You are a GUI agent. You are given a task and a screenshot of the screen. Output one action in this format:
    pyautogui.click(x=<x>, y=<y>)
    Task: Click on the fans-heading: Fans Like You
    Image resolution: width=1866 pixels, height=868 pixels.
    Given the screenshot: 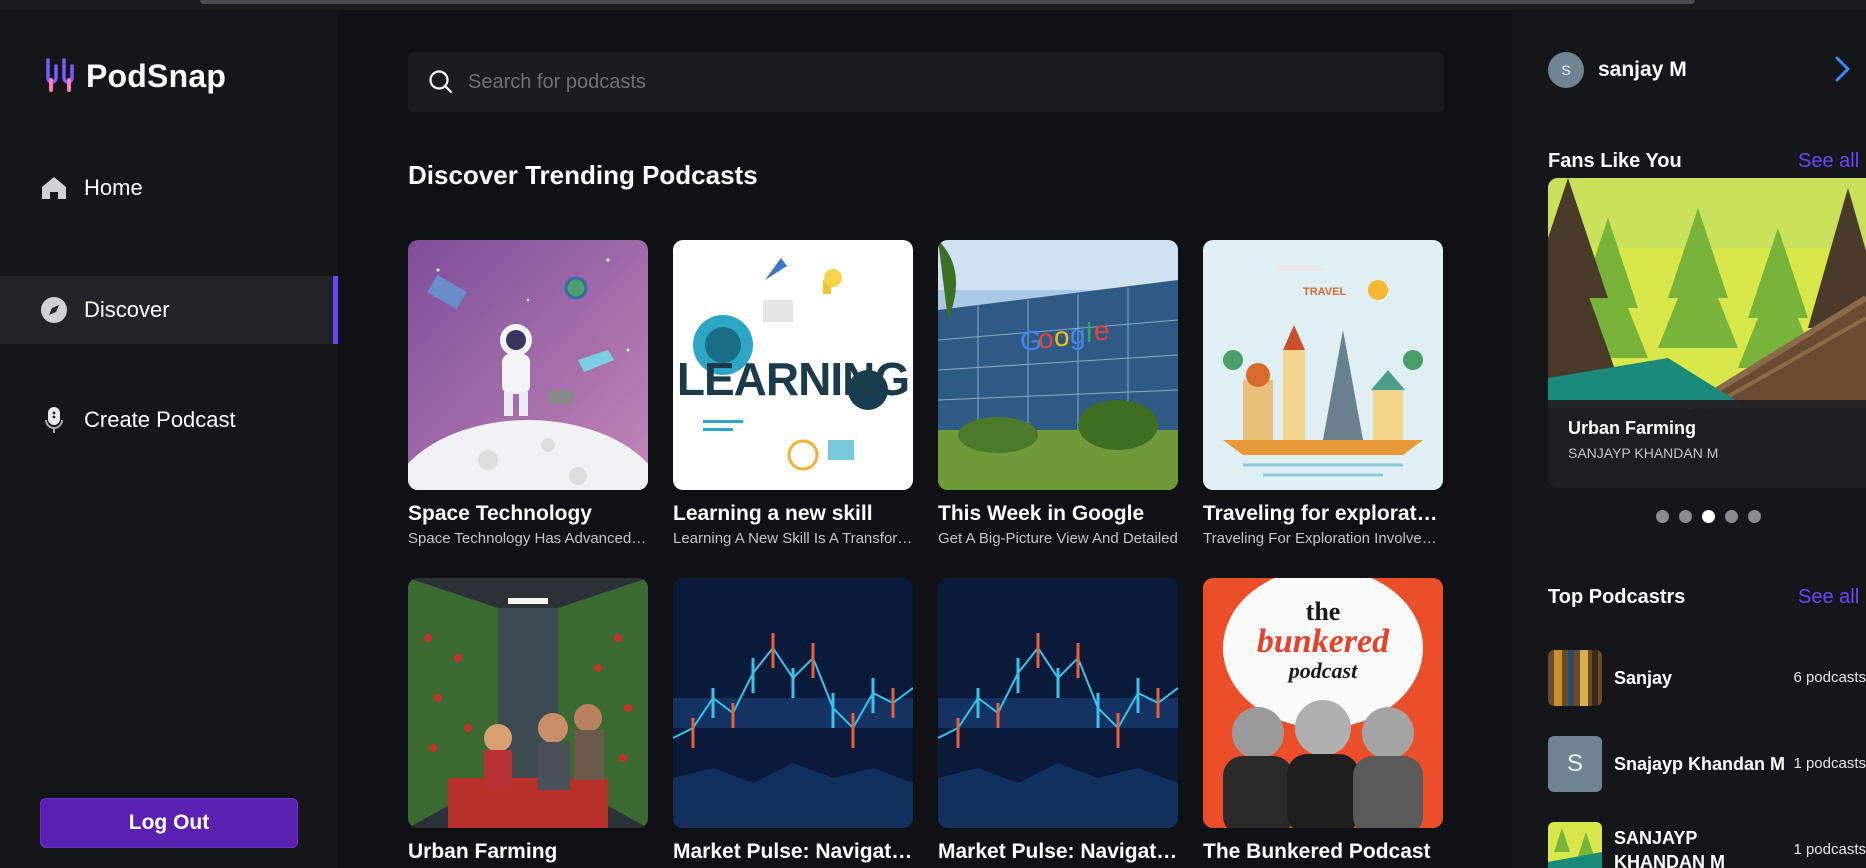 What is the action you would take?
    pyautogui.click(x=1615, y=161)
    